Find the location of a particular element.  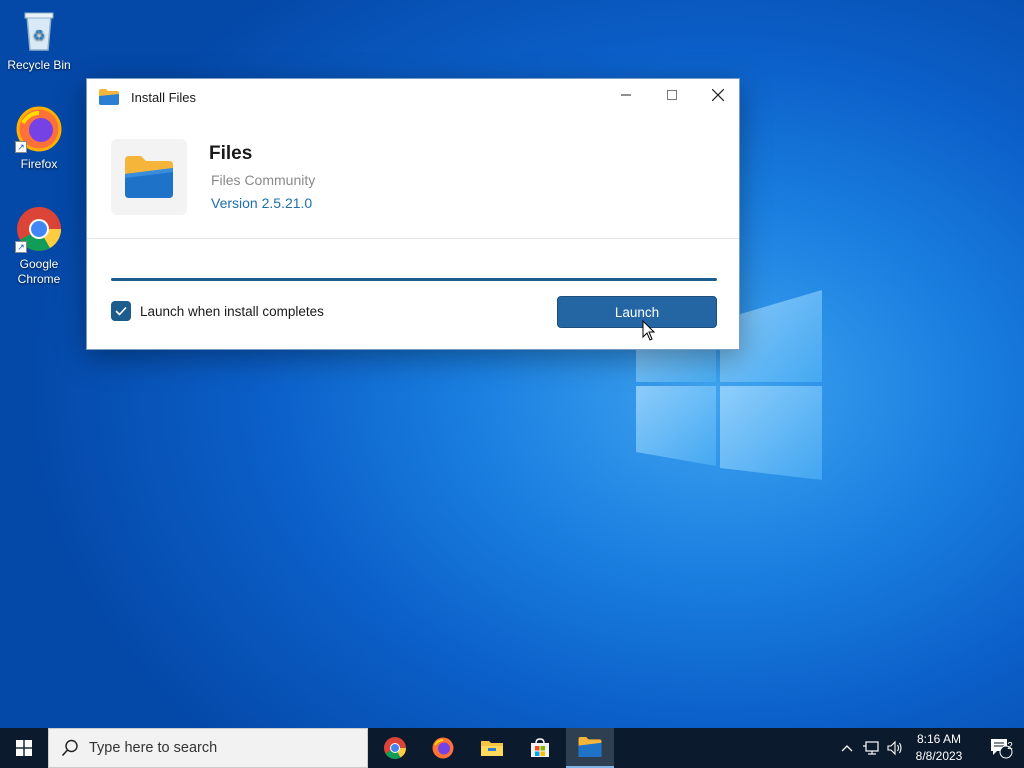

search-placeholder: Type here to search is located at coordinates (153, 748).